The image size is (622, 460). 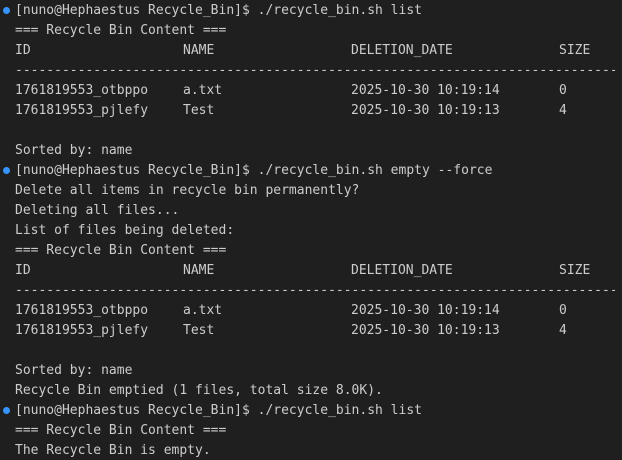 I want to click on output-line: List of files being deleted:, so click(x=125, y=230).